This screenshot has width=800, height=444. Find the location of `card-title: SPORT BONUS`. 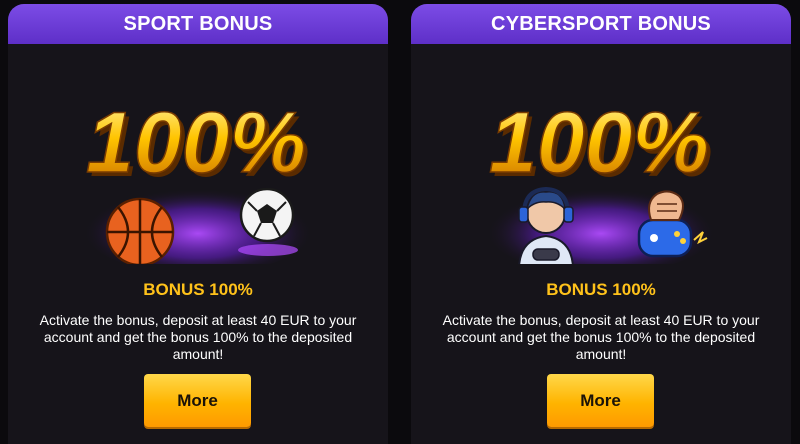

card-title: SPORT BONUS is located at coordinates (198, 24).